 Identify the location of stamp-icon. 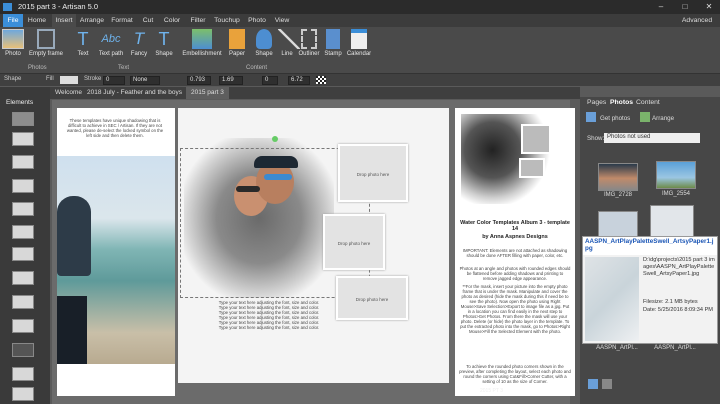
(333, 39).